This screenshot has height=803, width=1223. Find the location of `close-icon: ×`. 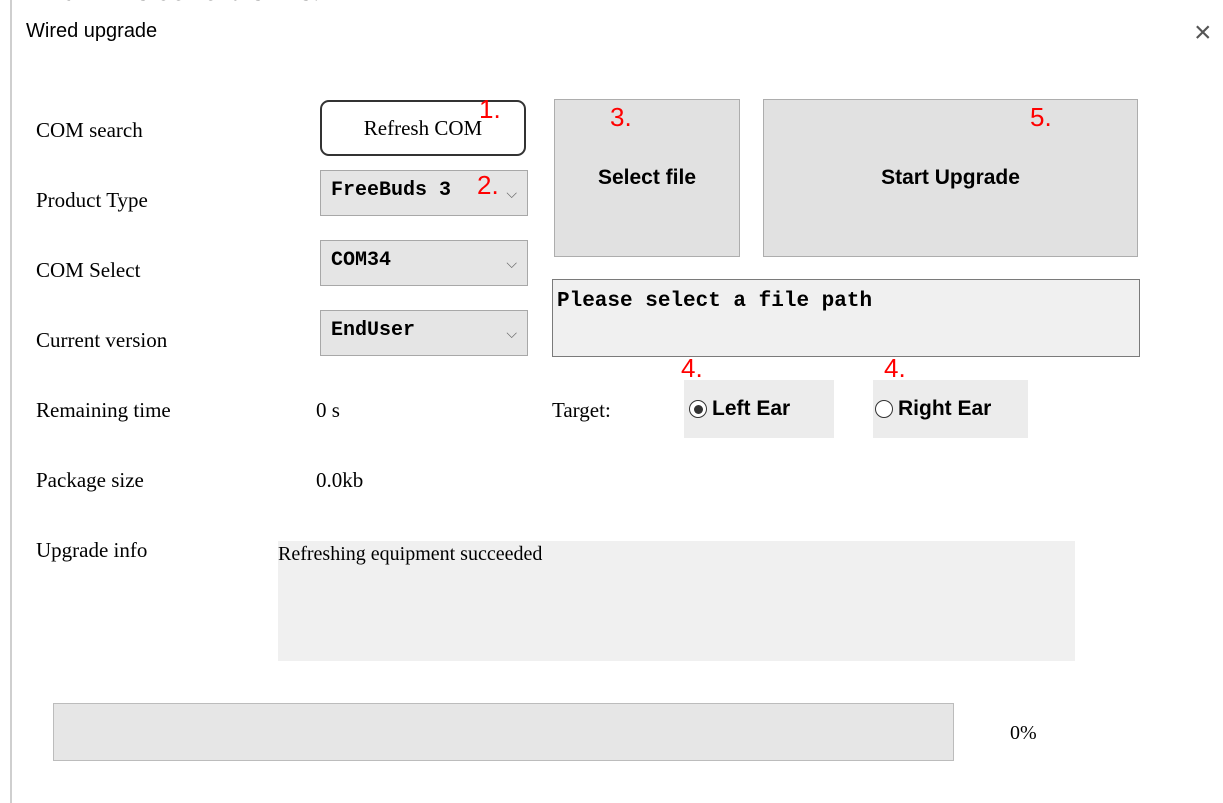

close-icon: × is located at coordinates (1203, 33).